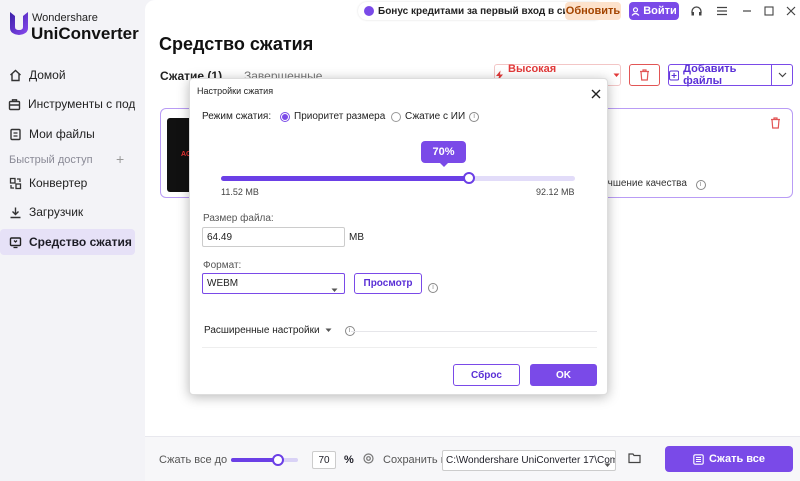  Describe the element at coordinates (236, 44) in the screenshot. I see `page-title: Средство сжатия` at that location.